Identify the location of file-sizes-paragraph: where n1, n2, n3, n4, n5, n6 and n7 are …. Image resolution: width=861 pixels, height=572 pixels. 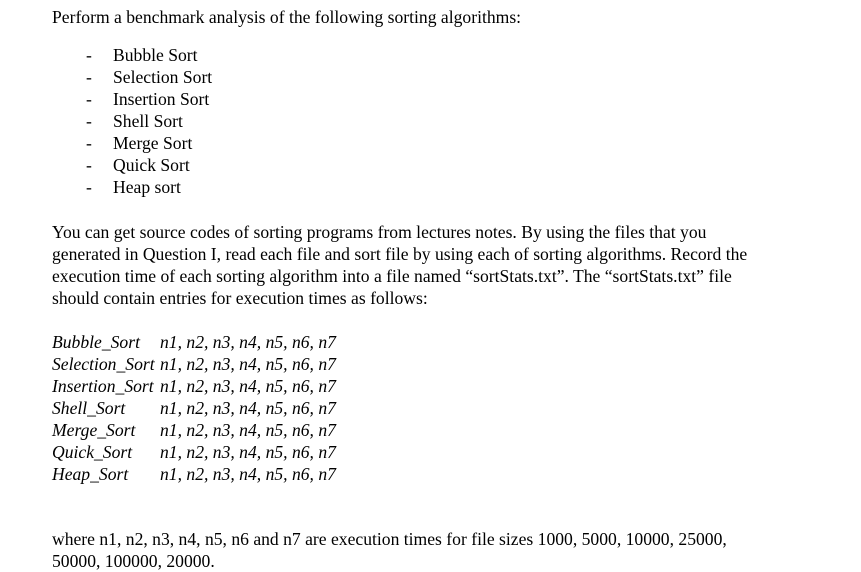
(389, 550).